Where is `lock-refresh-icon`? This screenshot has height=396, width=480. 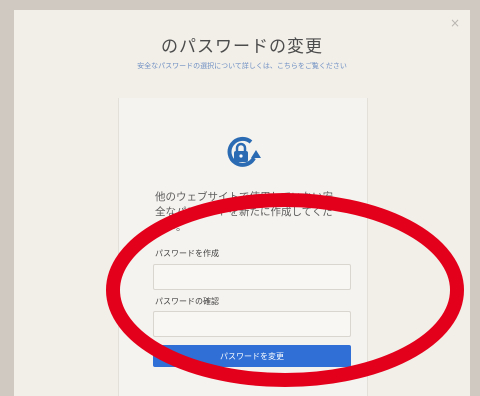 lock-refresh-icon is located at coordinates (243, 154).